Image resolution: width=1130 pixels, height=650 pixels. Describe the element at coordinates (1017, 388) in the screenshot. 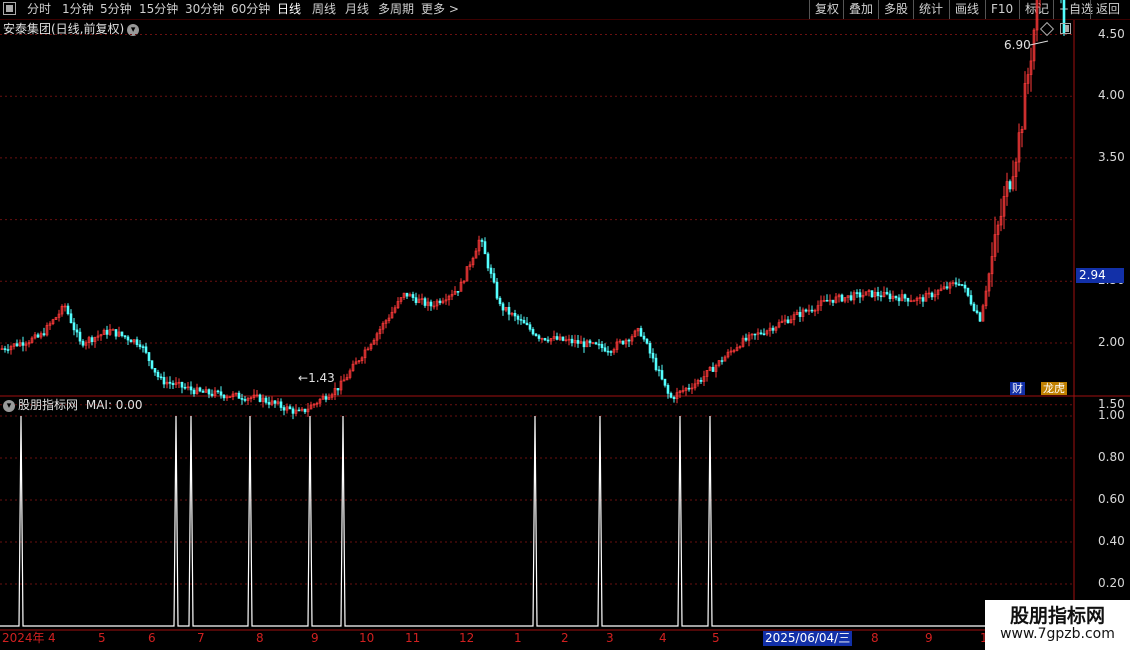

I see `financial-badge: 财` at that location.